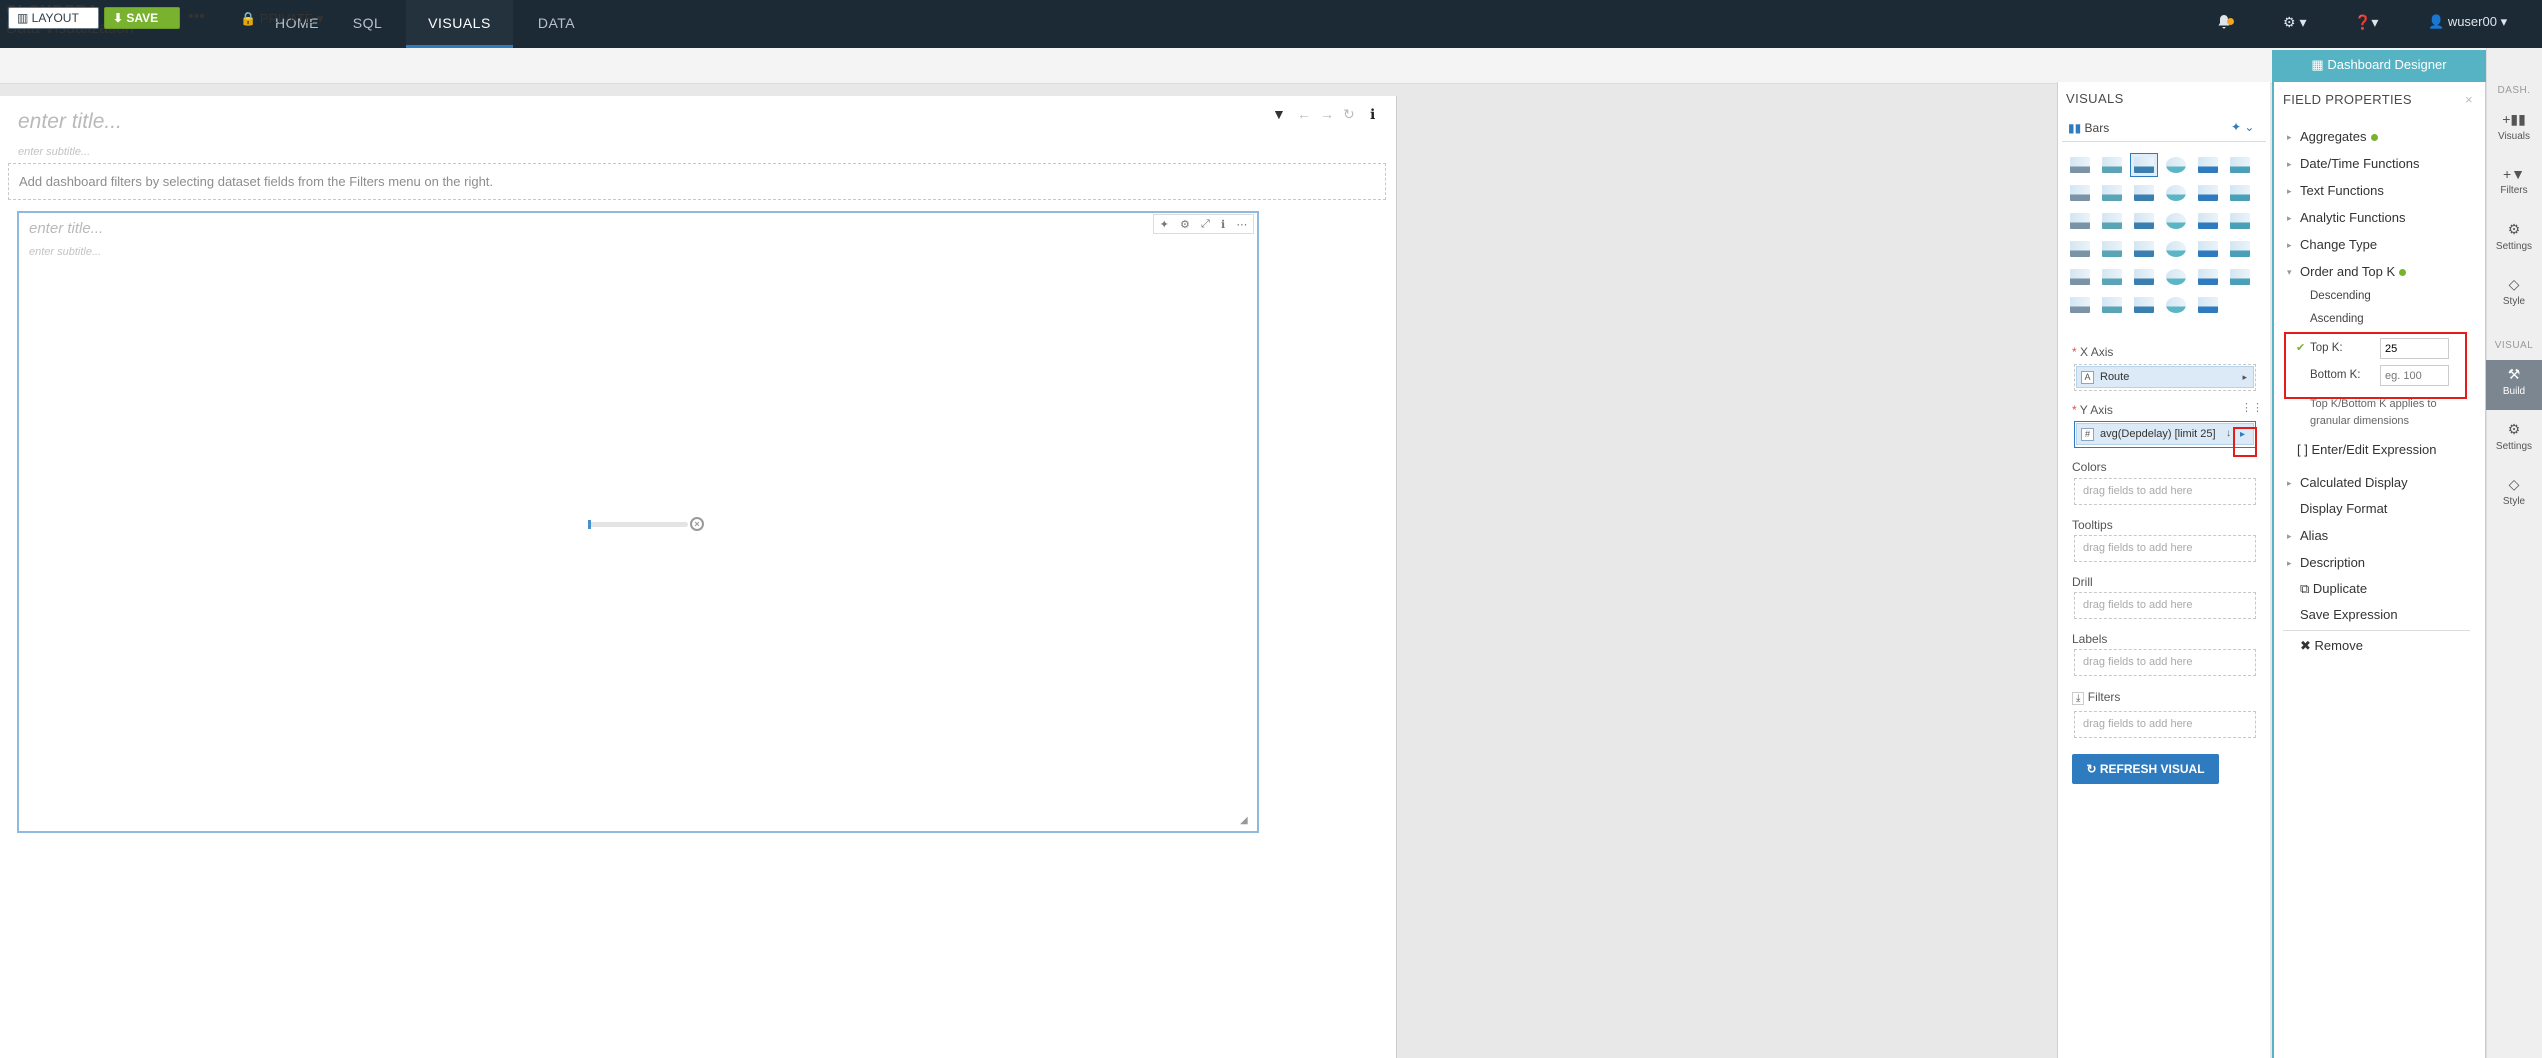 The image size is (2542, 1058). Describe the element at coordinates (2514, 385) in the screenshot. I see `rail-build-button: ⚒ Build` at that location.